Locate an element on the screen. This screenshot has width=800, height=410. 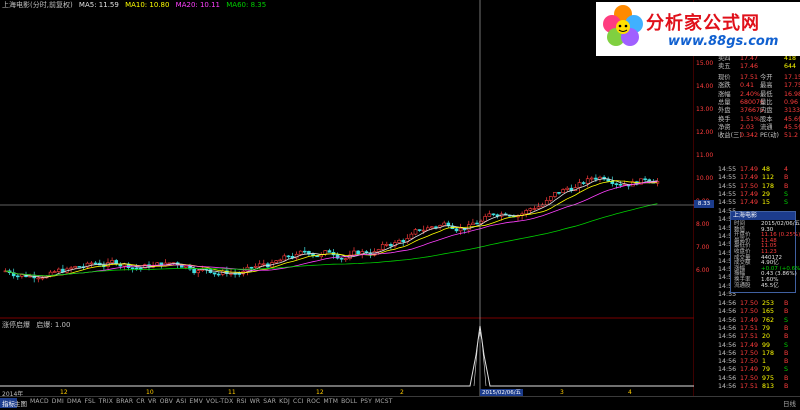
quote-label-2: PE(动) is located at coordinates (769, 136).